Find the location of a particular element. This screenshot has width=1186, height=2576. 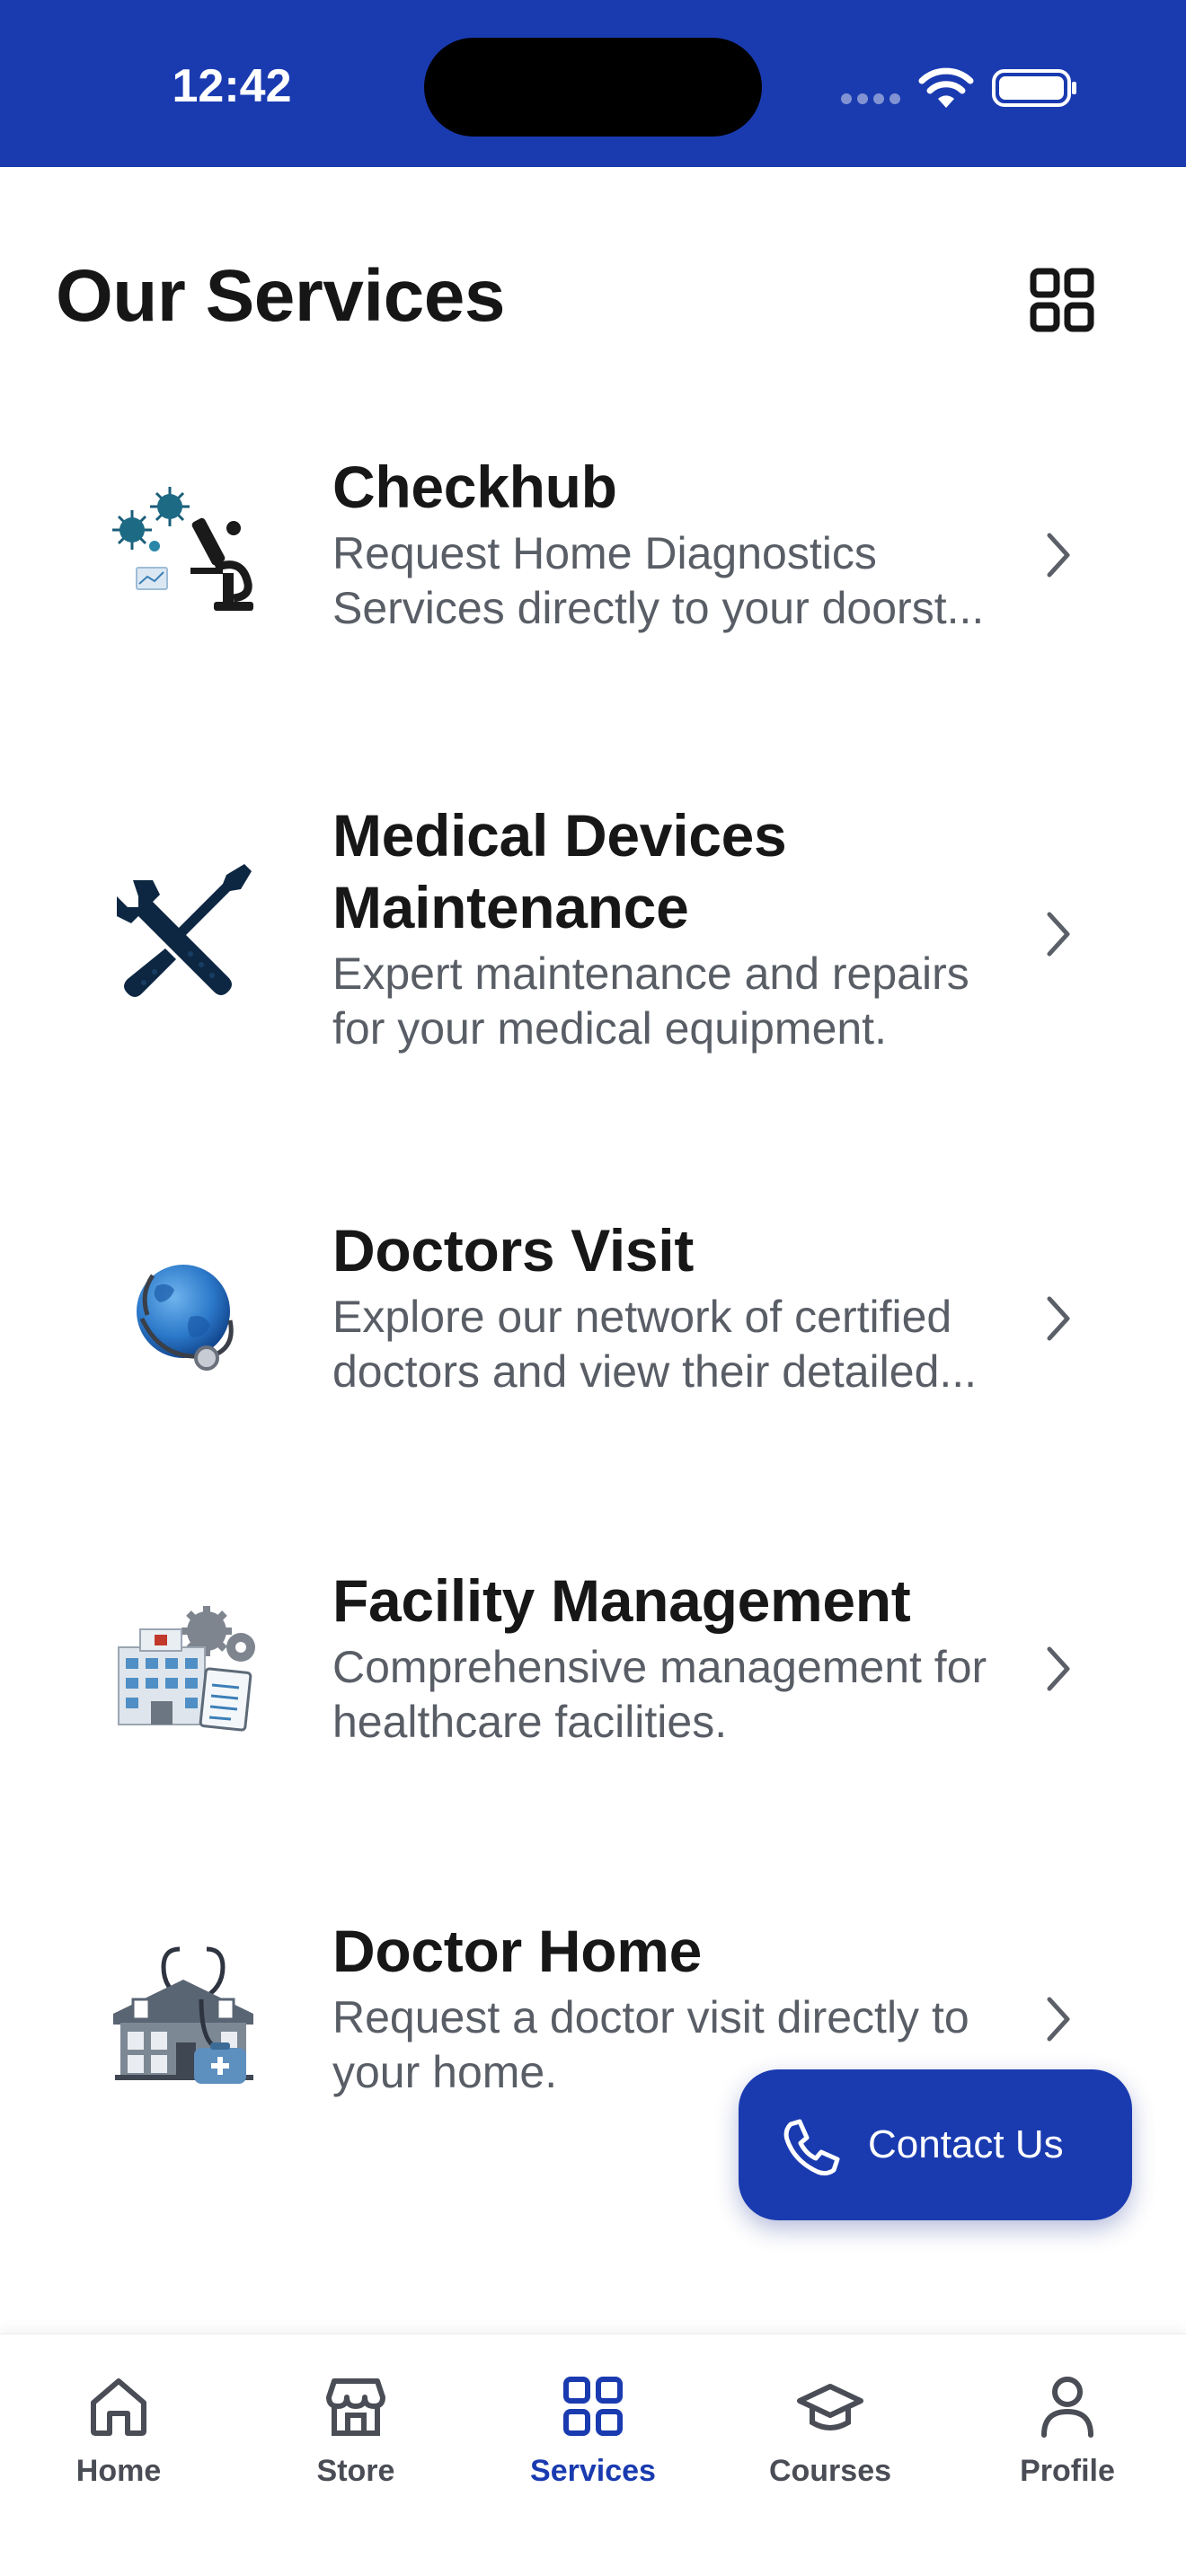

dynamic-island is located at coordinates (593, 87).